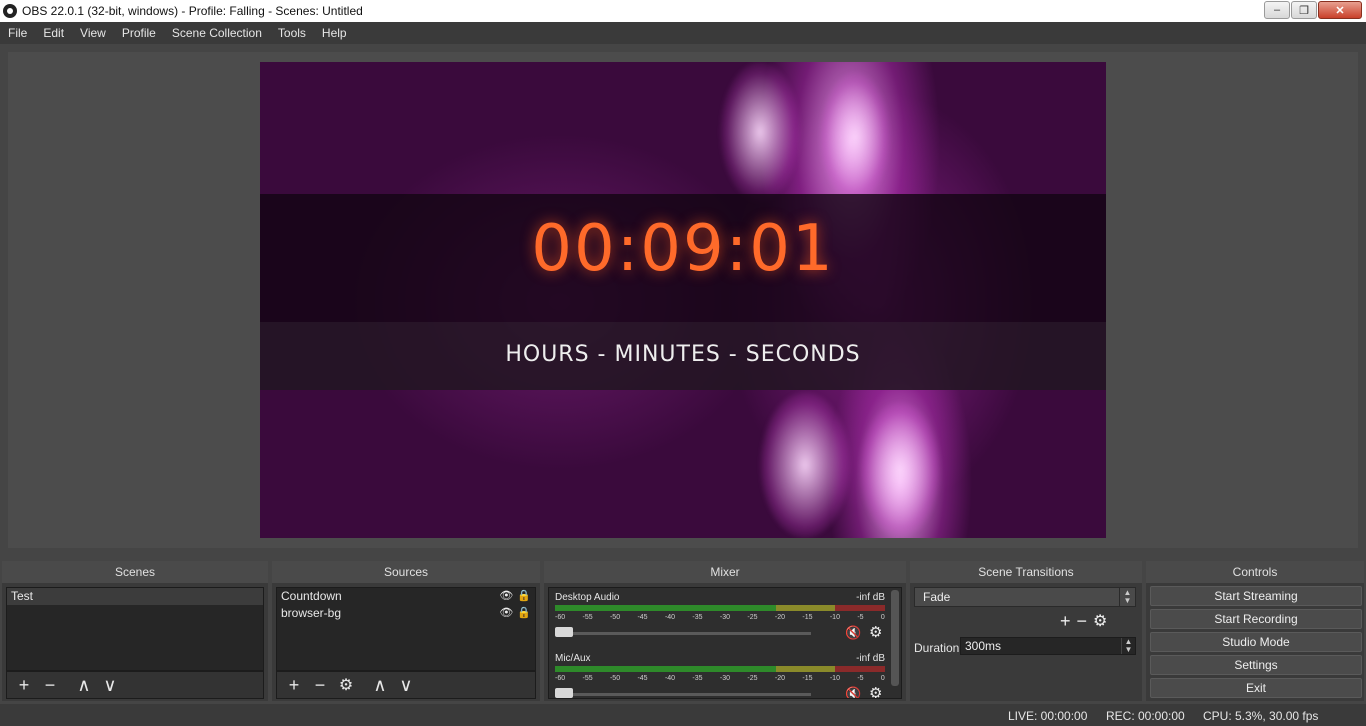 This screenshot has width=1366, height=726. I want to click on move-scene-up-button: ∧, so click(84, 685).